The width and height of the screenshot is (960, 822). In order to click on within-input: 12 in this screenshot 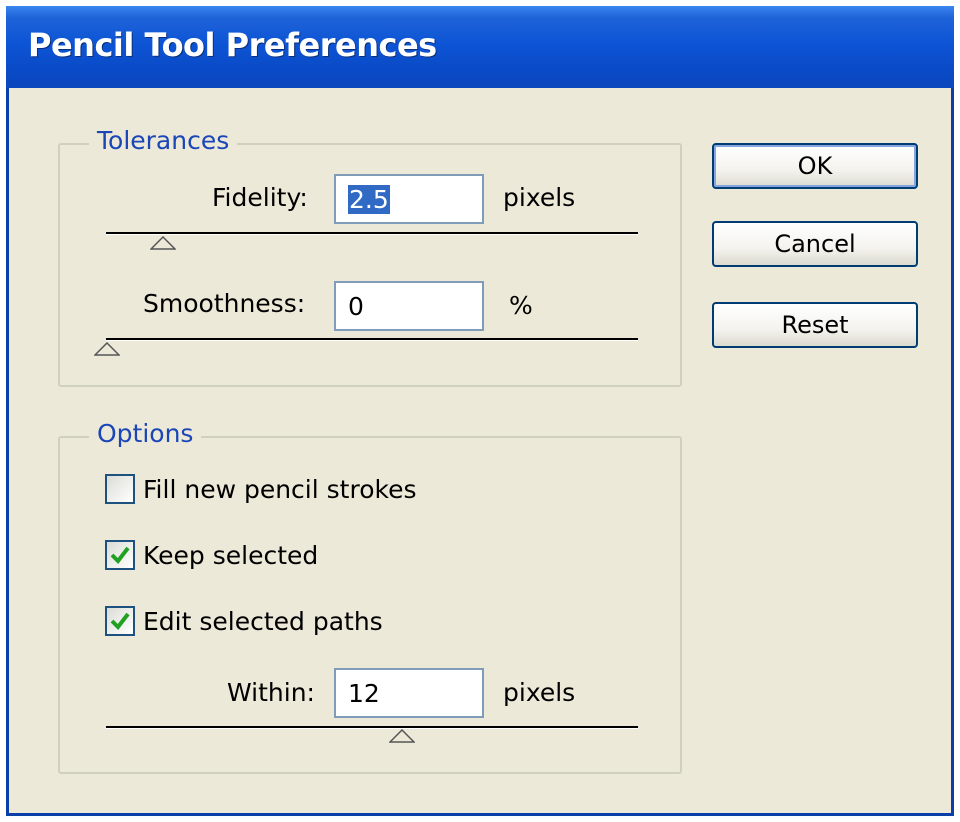, I will do `click(409, 693)`.